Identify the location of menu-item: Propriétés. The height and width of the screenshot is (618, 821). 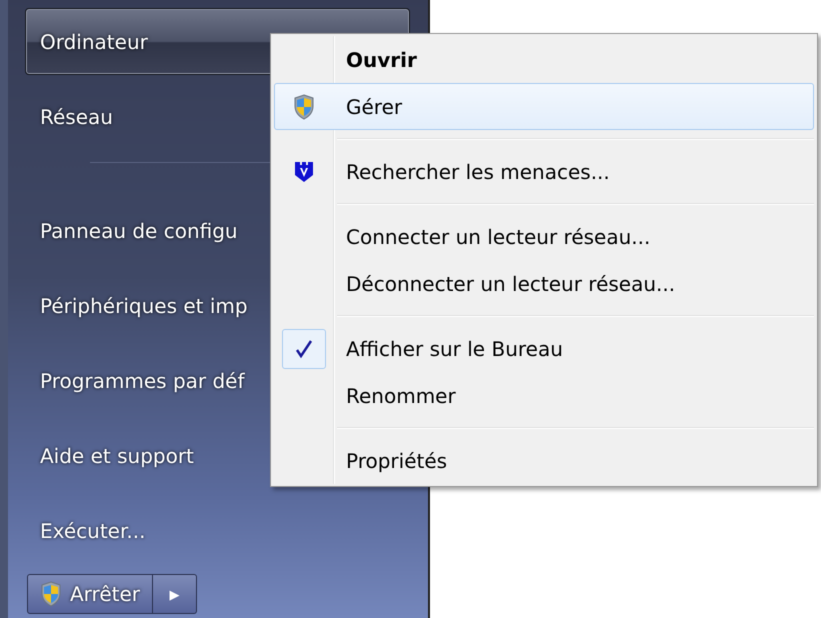
(544, 460).